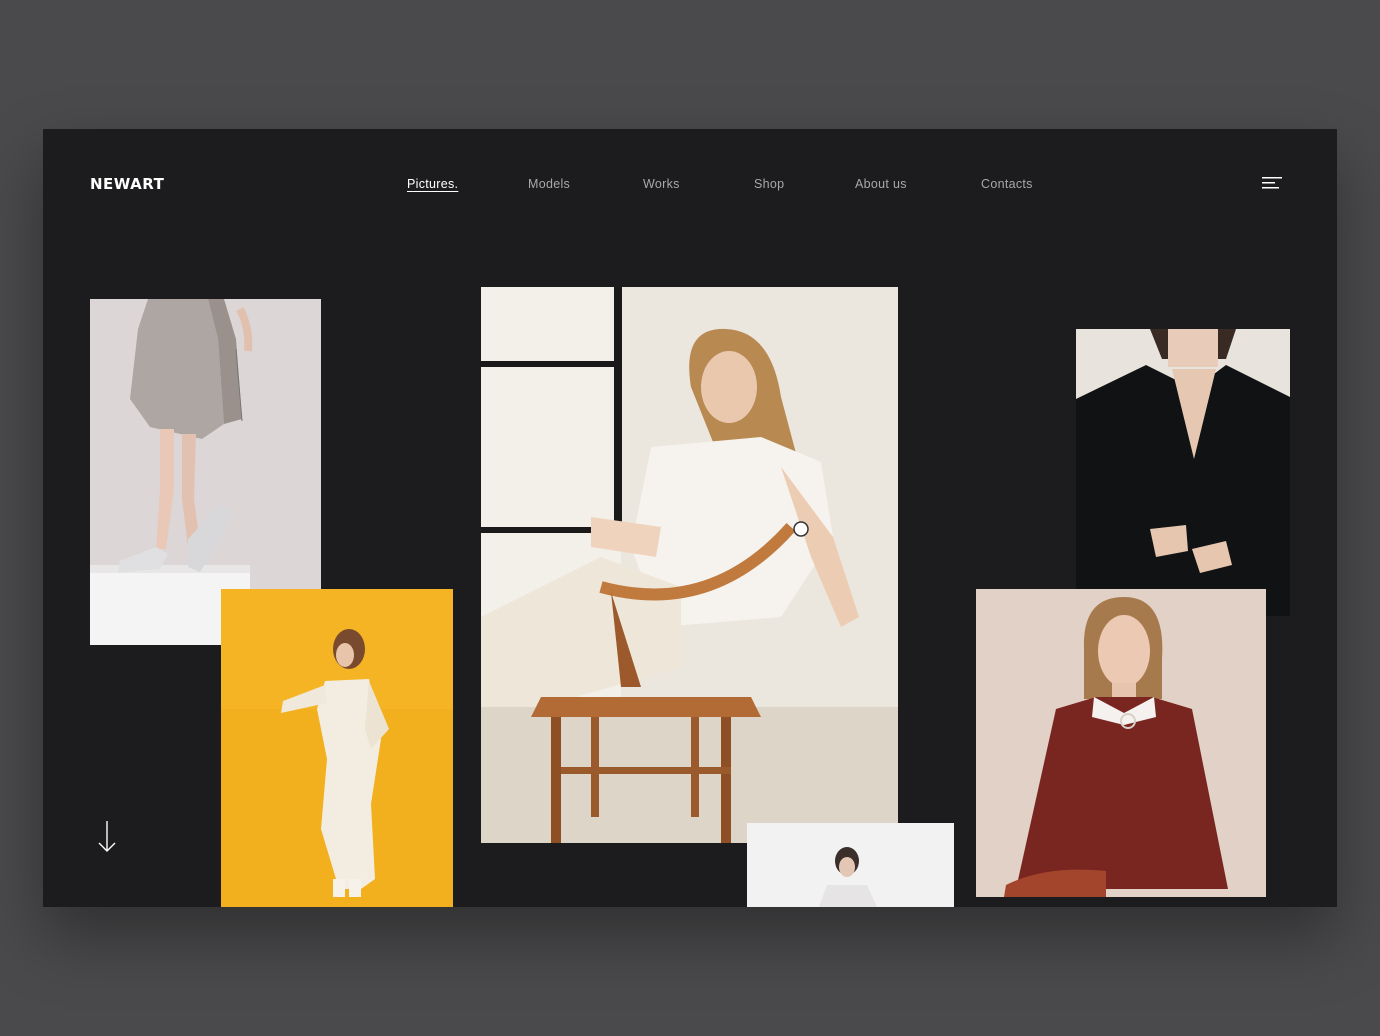 The height and width of the screenshot is (1036, 1380). I want to click on nav-item-about-us: About us, so click(881, 184).